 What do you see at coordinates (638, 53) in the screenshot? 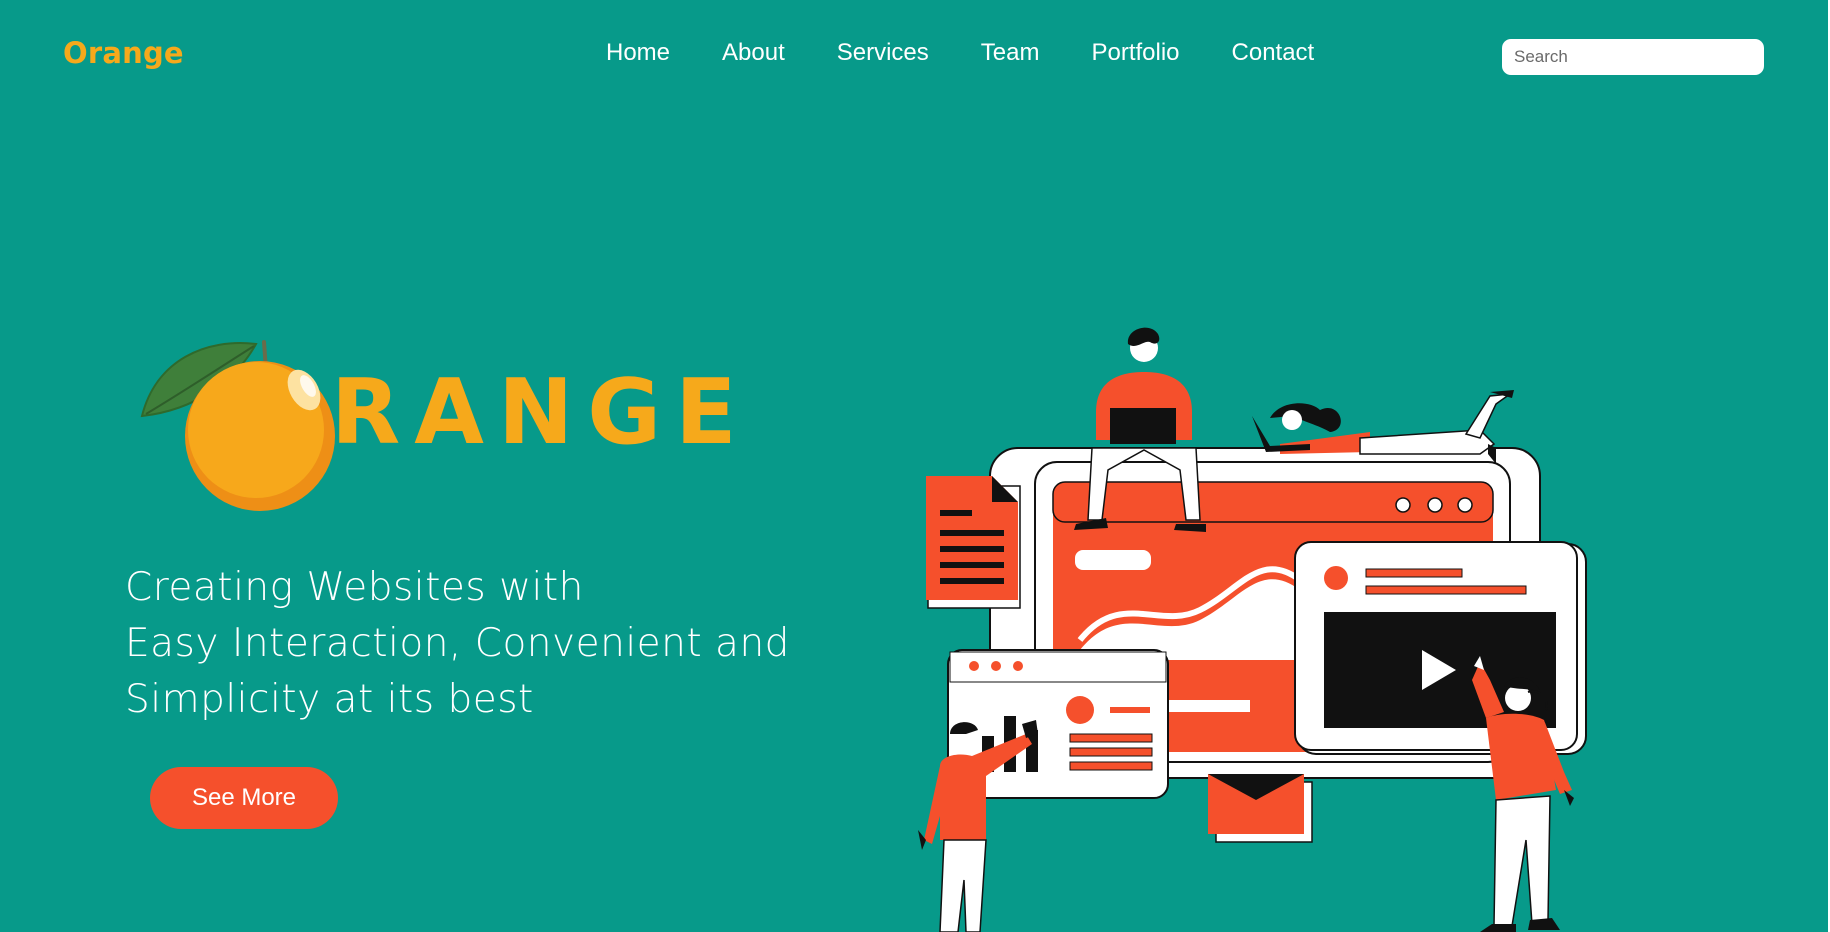
I see `nav-home: Home` at bounding box center [638, 53].